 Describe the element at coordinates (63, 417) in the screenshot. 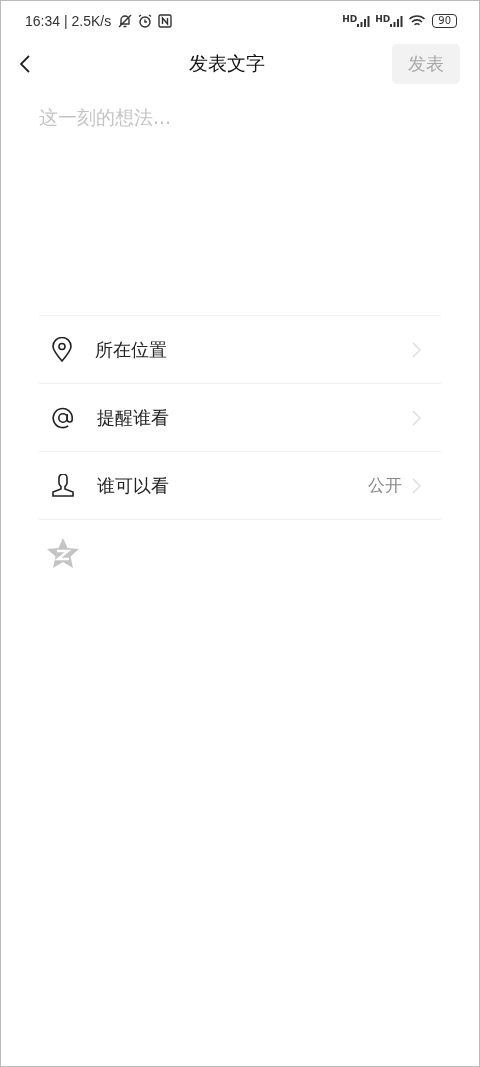

I see `at-sign-icon` at that location.